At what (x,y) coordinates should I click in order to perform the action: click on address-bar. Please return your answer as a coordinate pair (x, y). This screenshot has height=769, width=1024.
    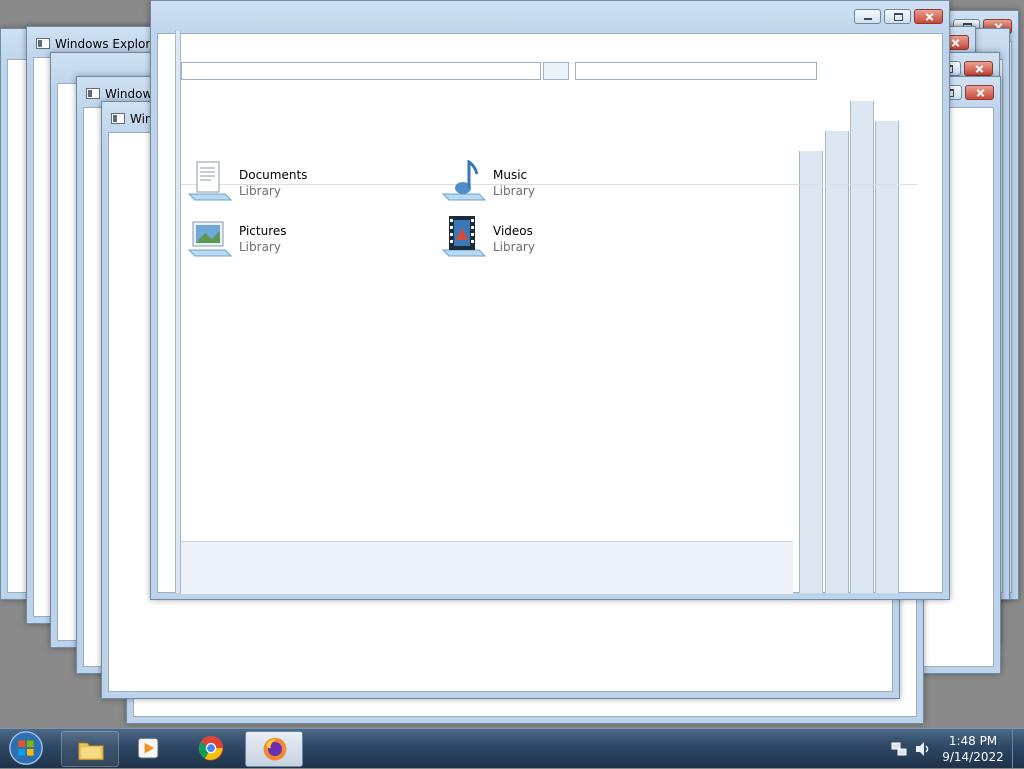
    Looking at the image, I should click on (361, 71).